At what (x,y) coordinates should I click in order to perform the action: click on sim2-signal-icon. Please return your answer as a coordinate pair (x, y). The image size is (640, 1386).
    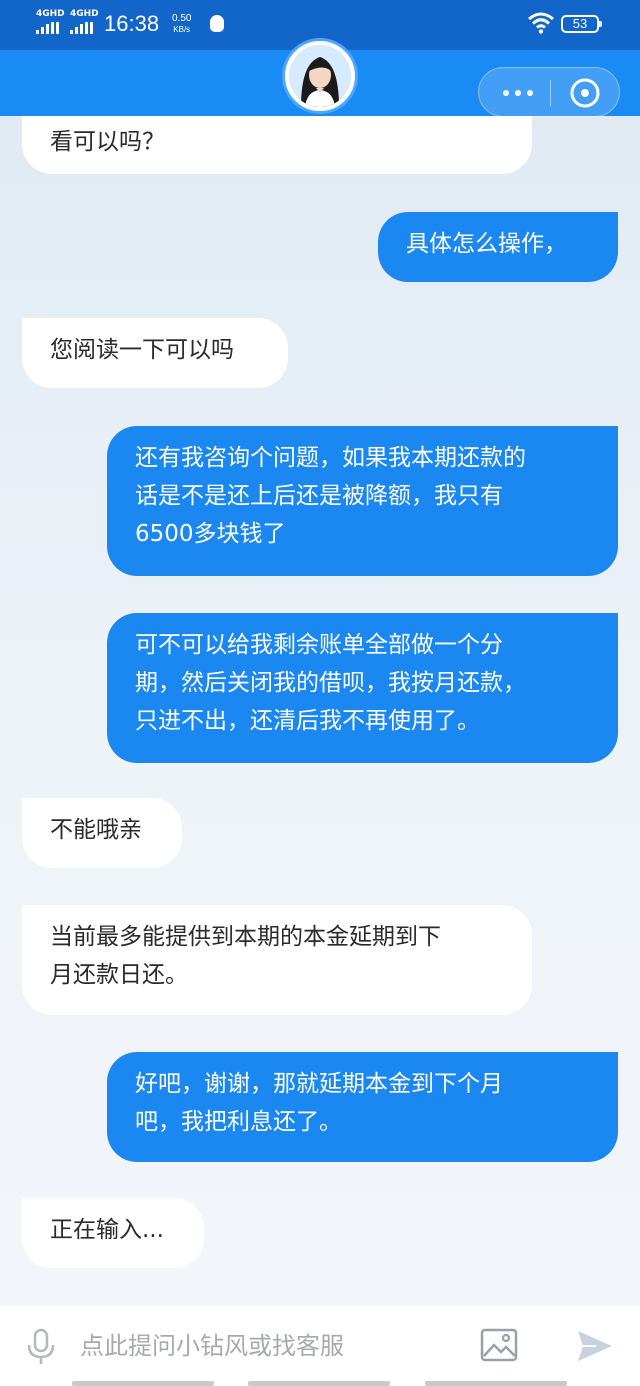
    Looking at the image, I should click on (83, 28).